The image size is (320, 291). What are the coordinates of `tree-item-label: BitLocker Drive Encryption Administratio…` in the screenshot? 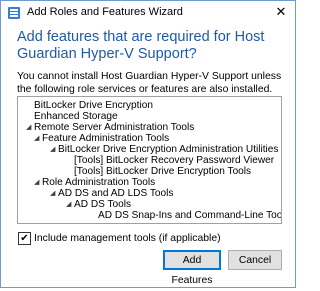 It's located at (168, 149).